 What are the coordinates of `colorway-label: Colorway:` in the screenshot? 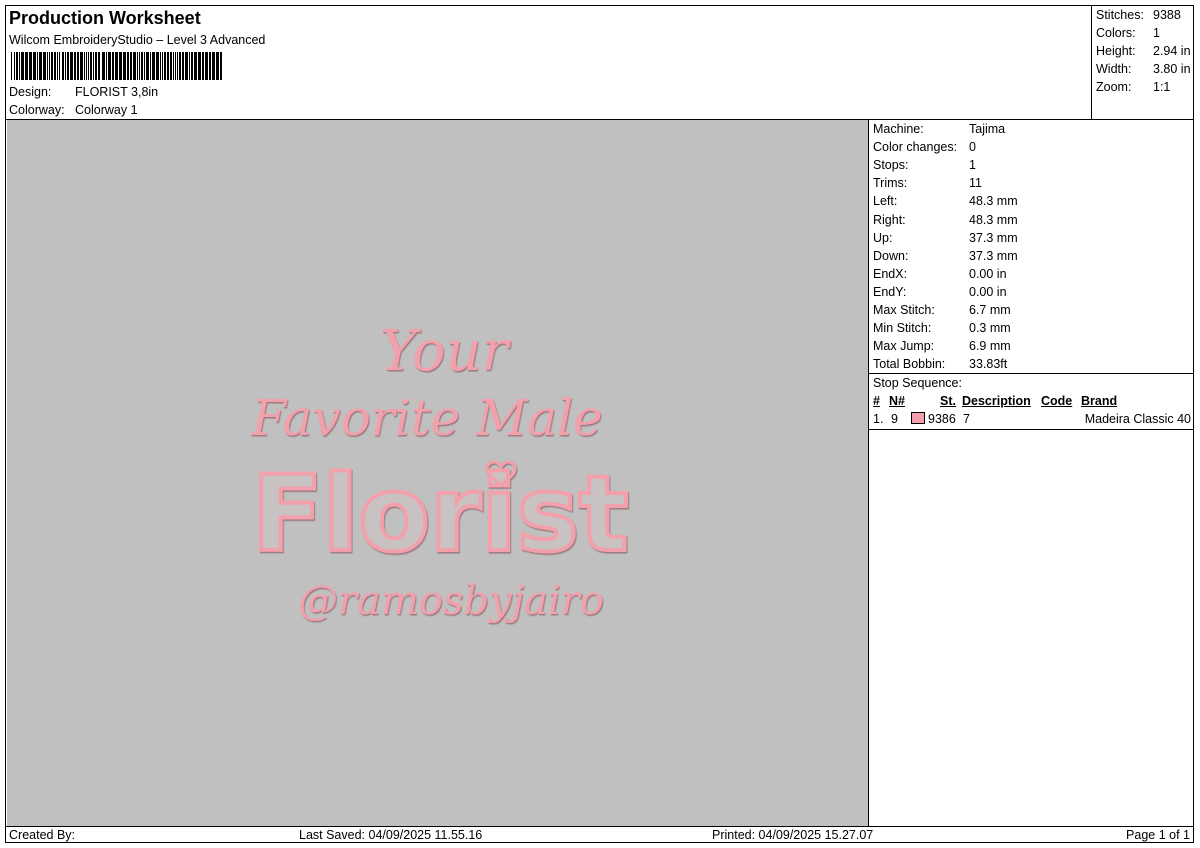 It's located at (37, 110).